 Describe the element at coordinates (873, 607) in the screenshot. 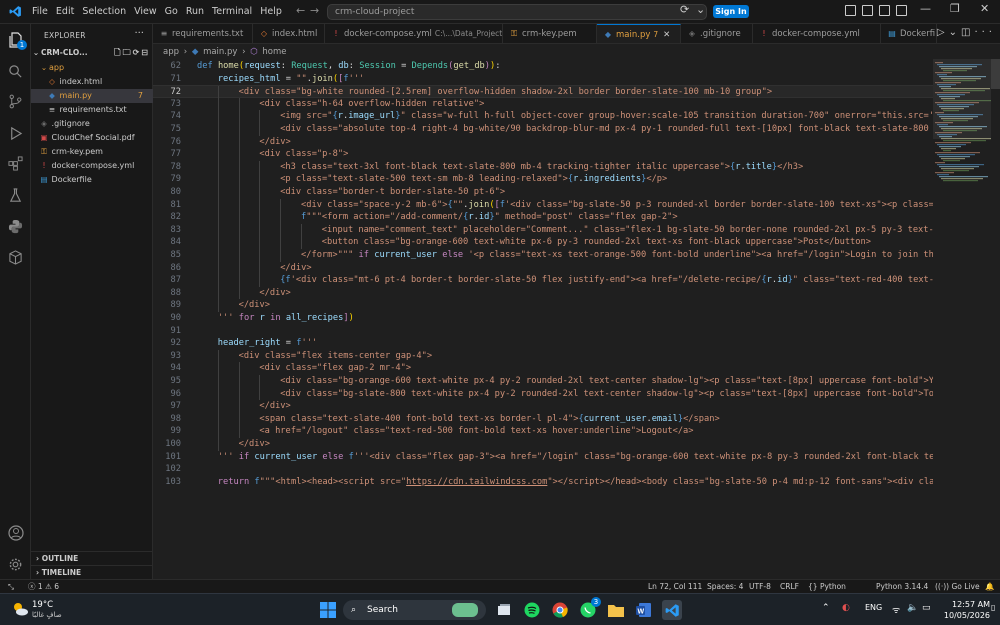

I see `input-language: ENG` at that location.